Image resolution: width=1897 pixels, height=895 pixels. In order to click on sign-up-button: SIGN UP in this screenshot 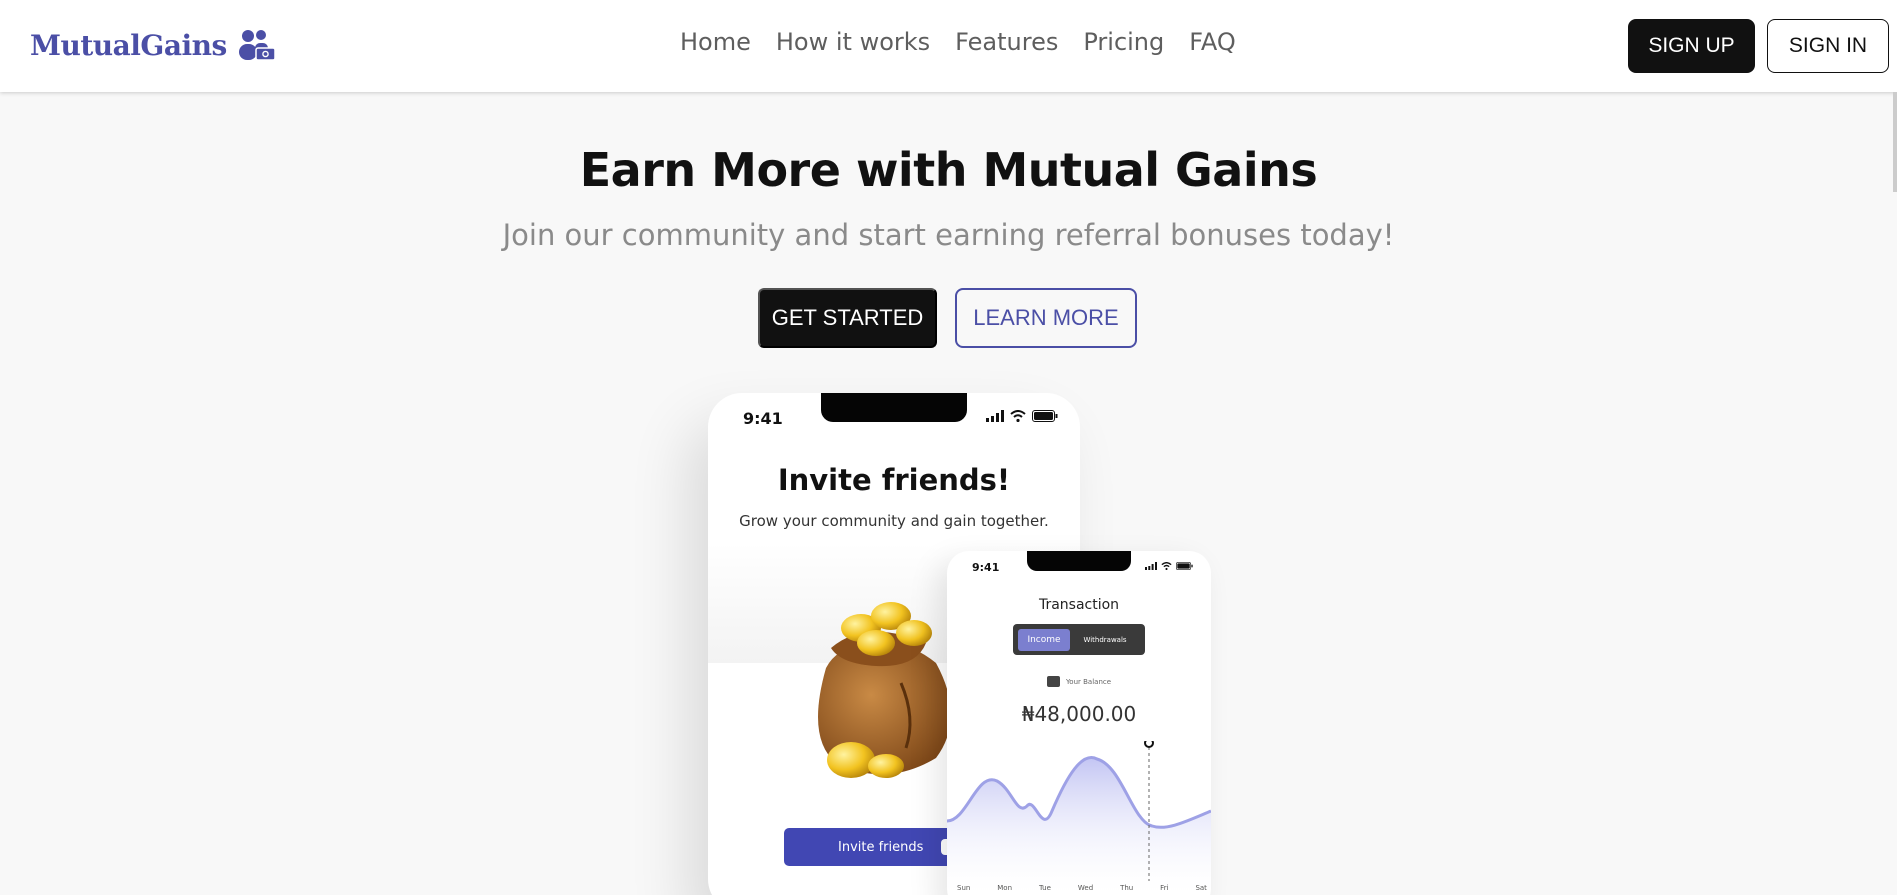, I will do `click(1691, 46)`.